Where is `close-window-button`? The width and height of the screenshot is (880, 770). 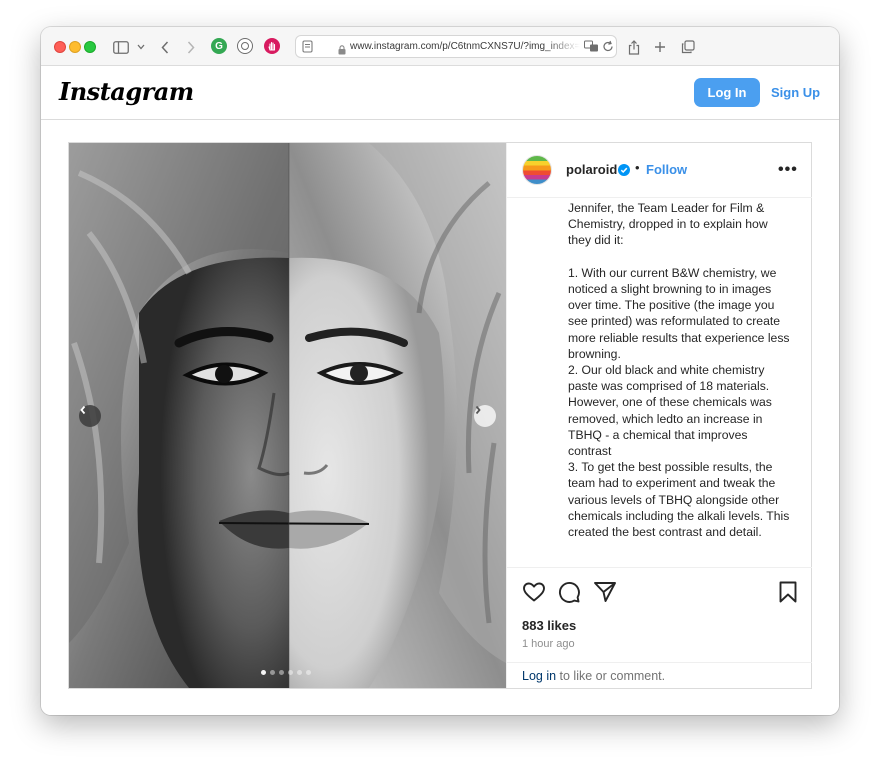
close-window-button is located at coordinates (60, 47).